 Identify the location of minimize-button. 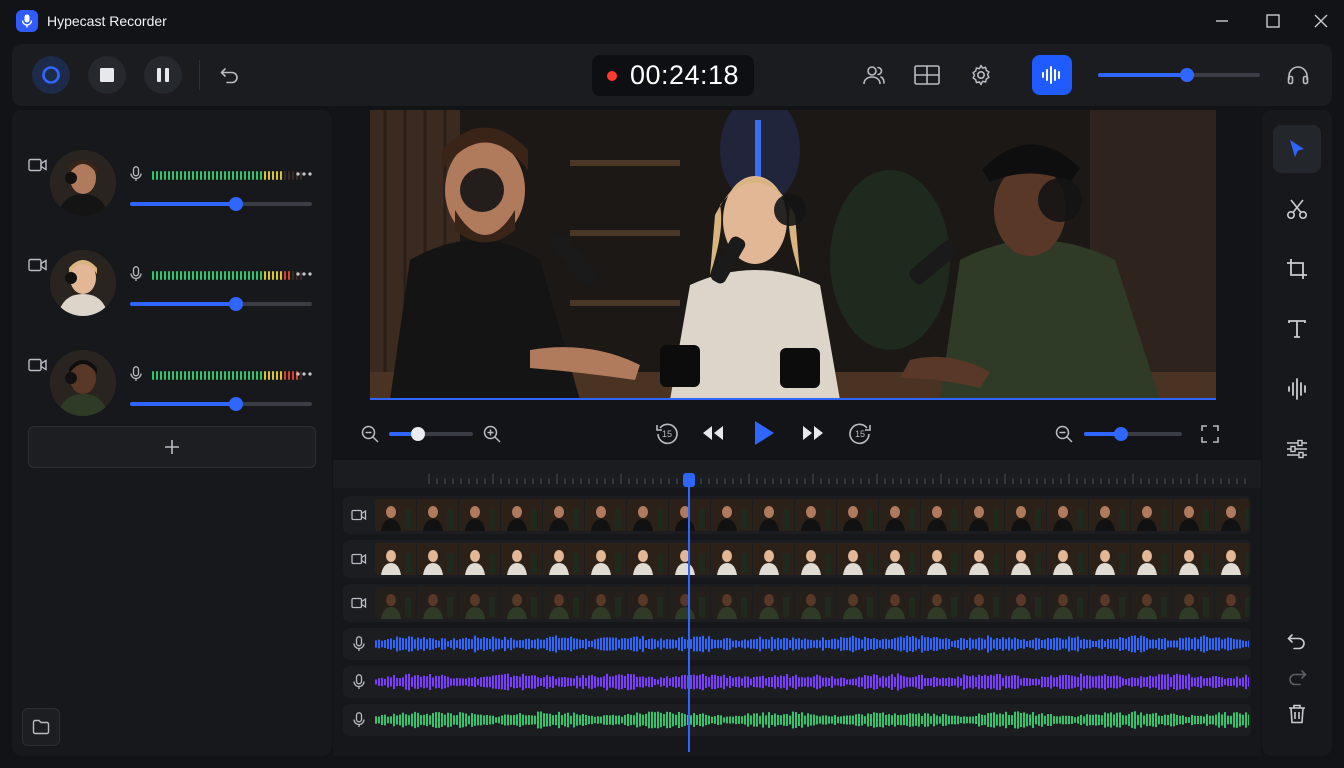
(1222, 21).